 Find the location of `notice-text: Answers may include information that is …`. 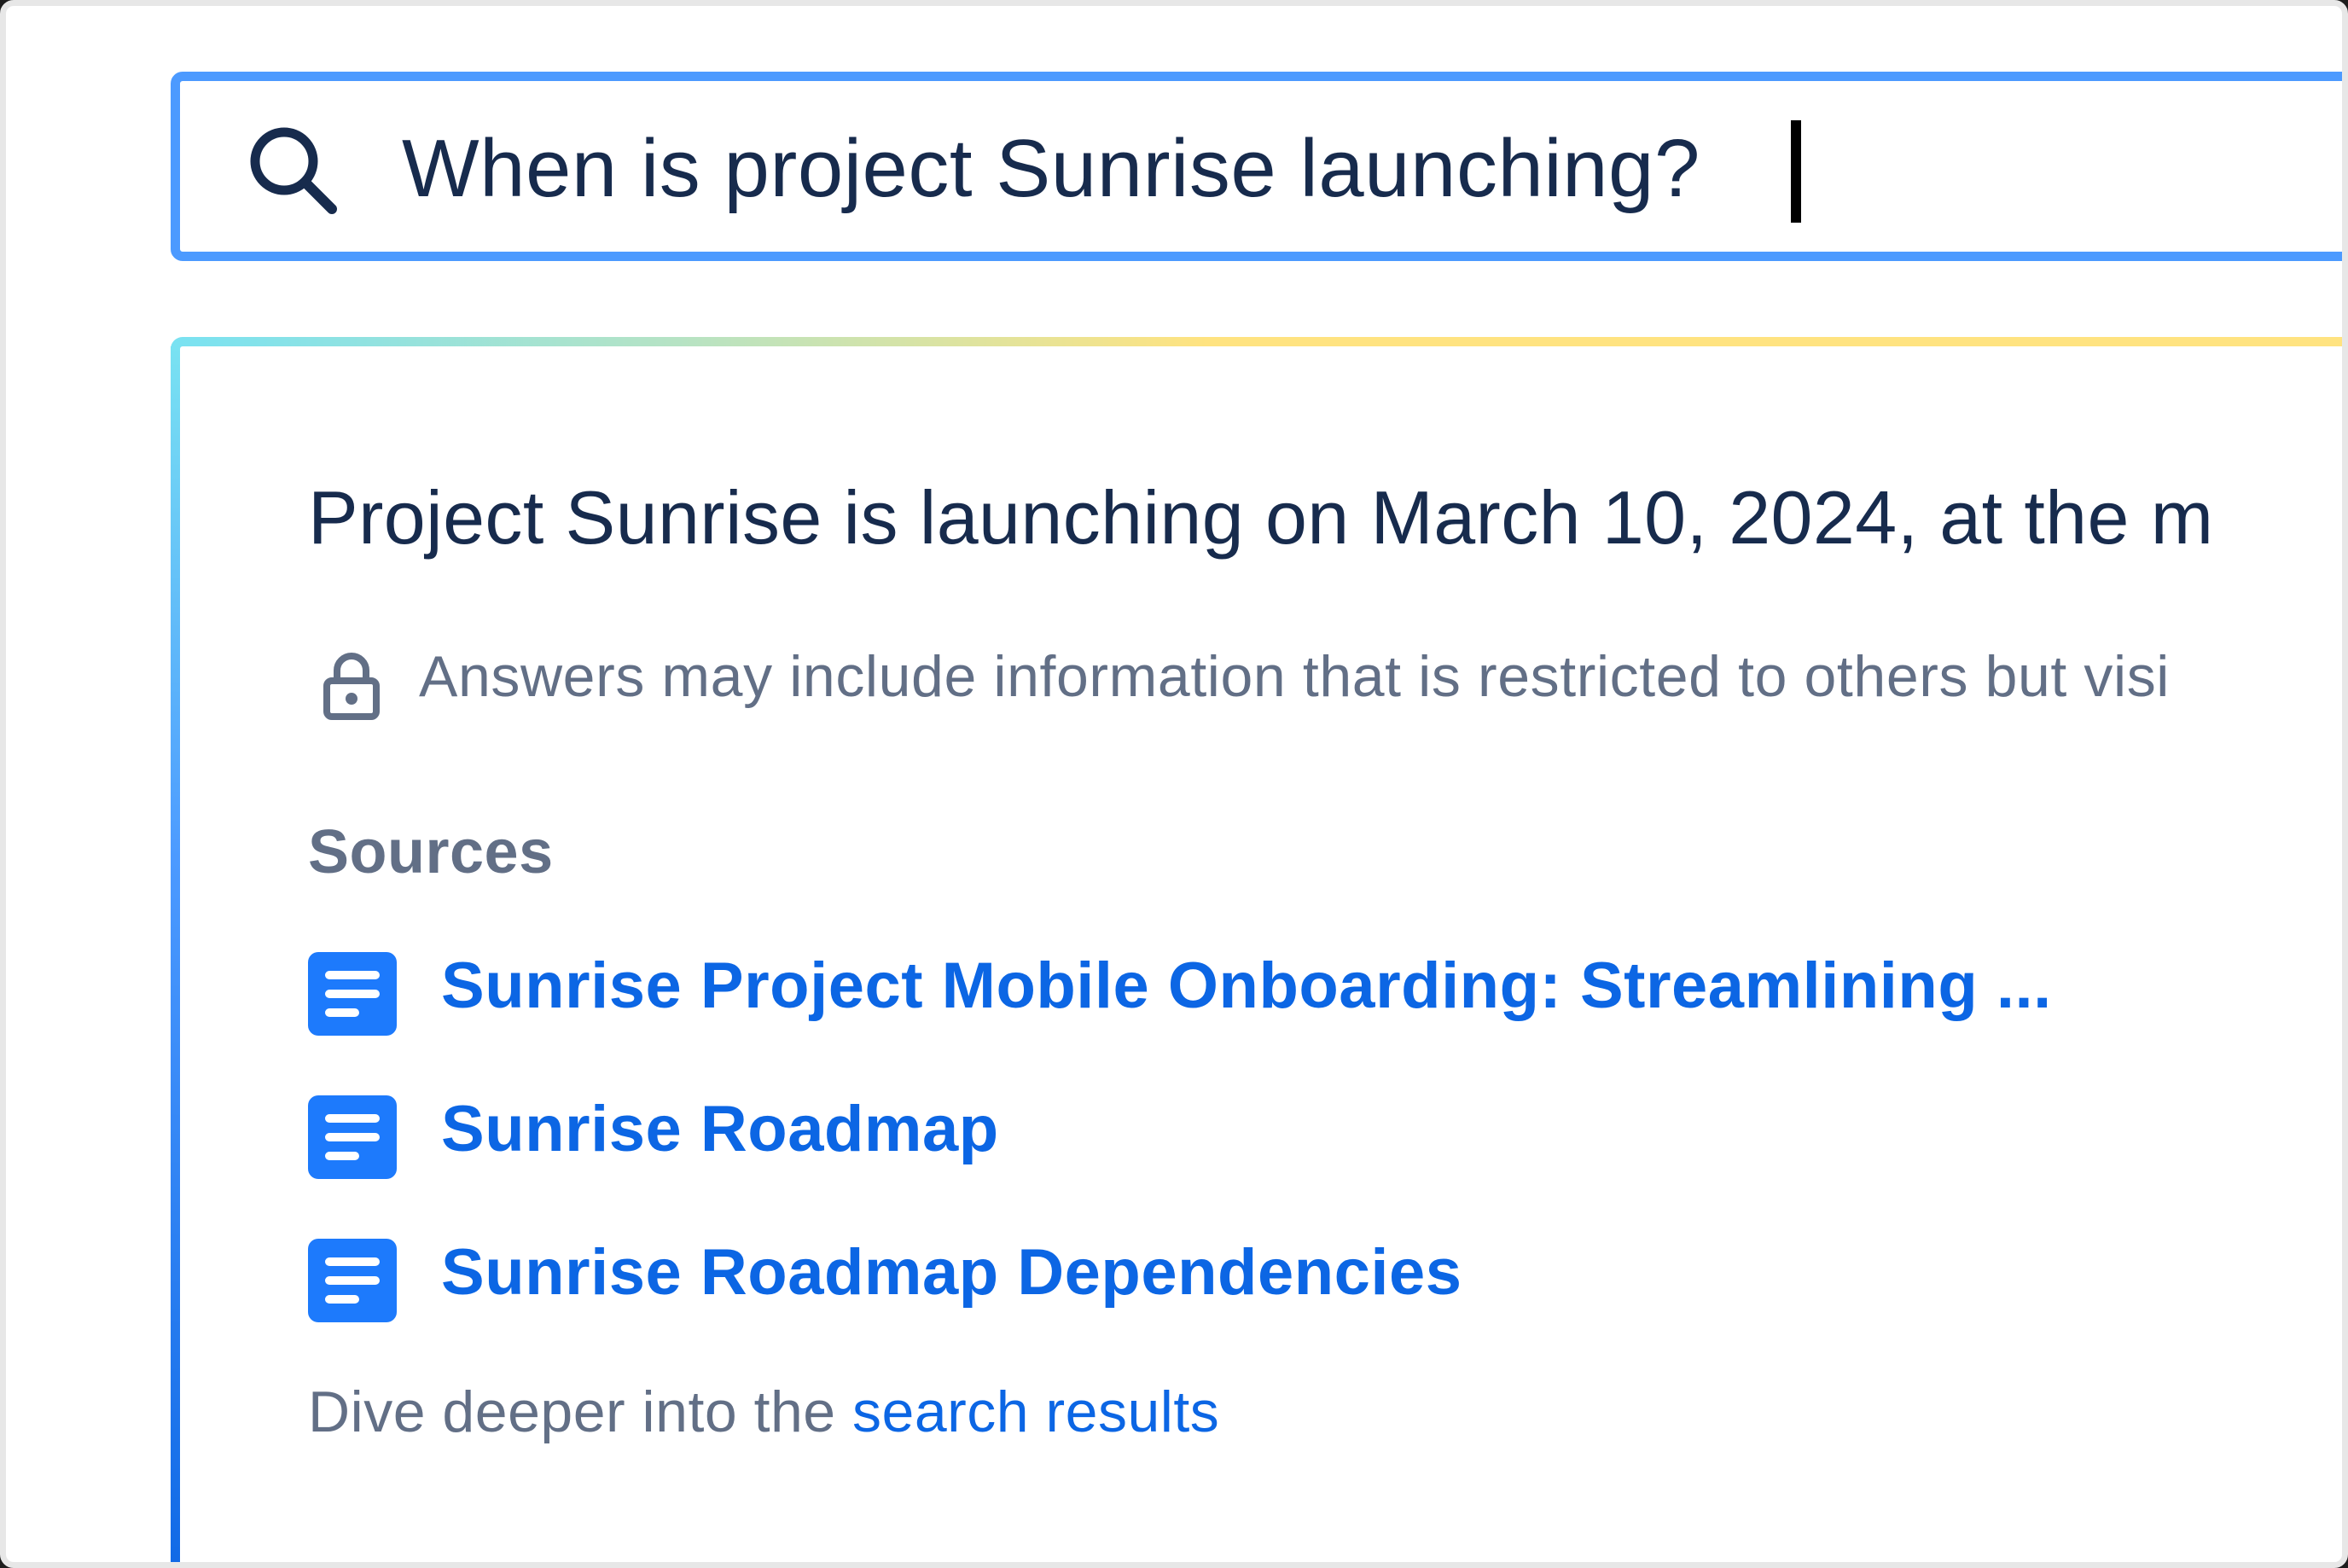

notice-text: Answers may include information that is … is located at coordinates (1295, 676).